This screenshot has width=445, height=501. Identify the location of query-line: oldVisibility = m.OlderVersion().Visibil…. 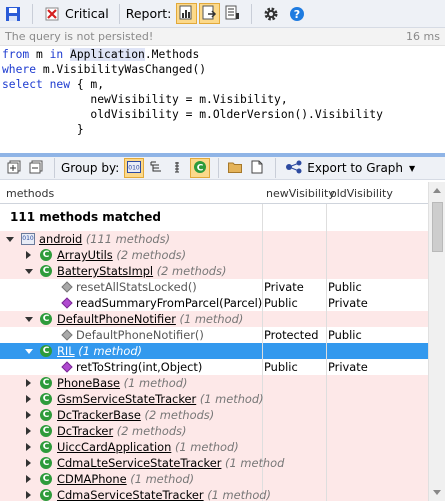
(192, 114).